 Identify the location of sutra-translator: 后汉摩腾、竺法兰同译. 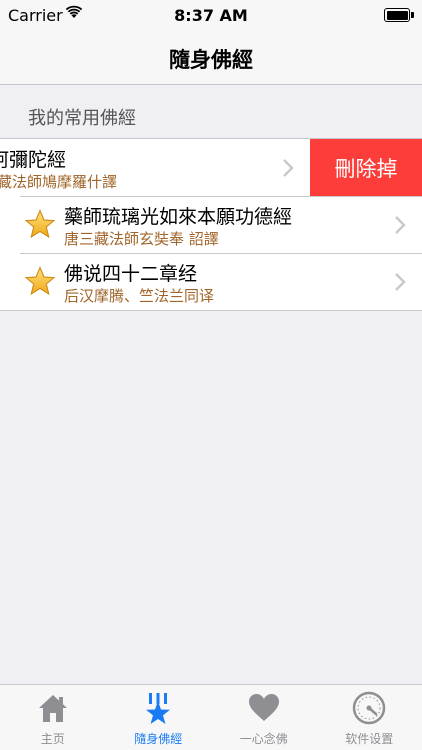
(139, 296).